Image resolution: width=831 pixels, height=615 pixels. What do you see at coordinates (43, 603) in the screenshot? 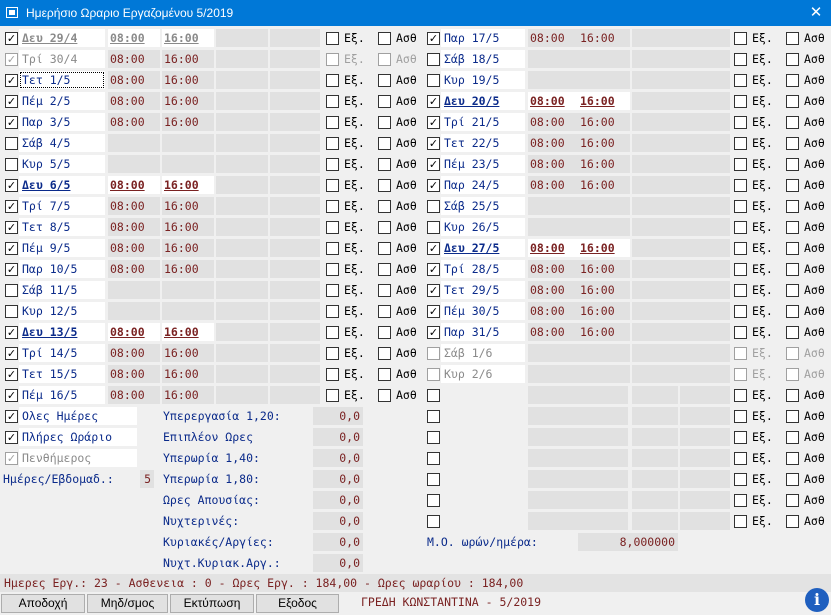
I see `accept-button: Αποδοχή` at bounding box center [43, 603].